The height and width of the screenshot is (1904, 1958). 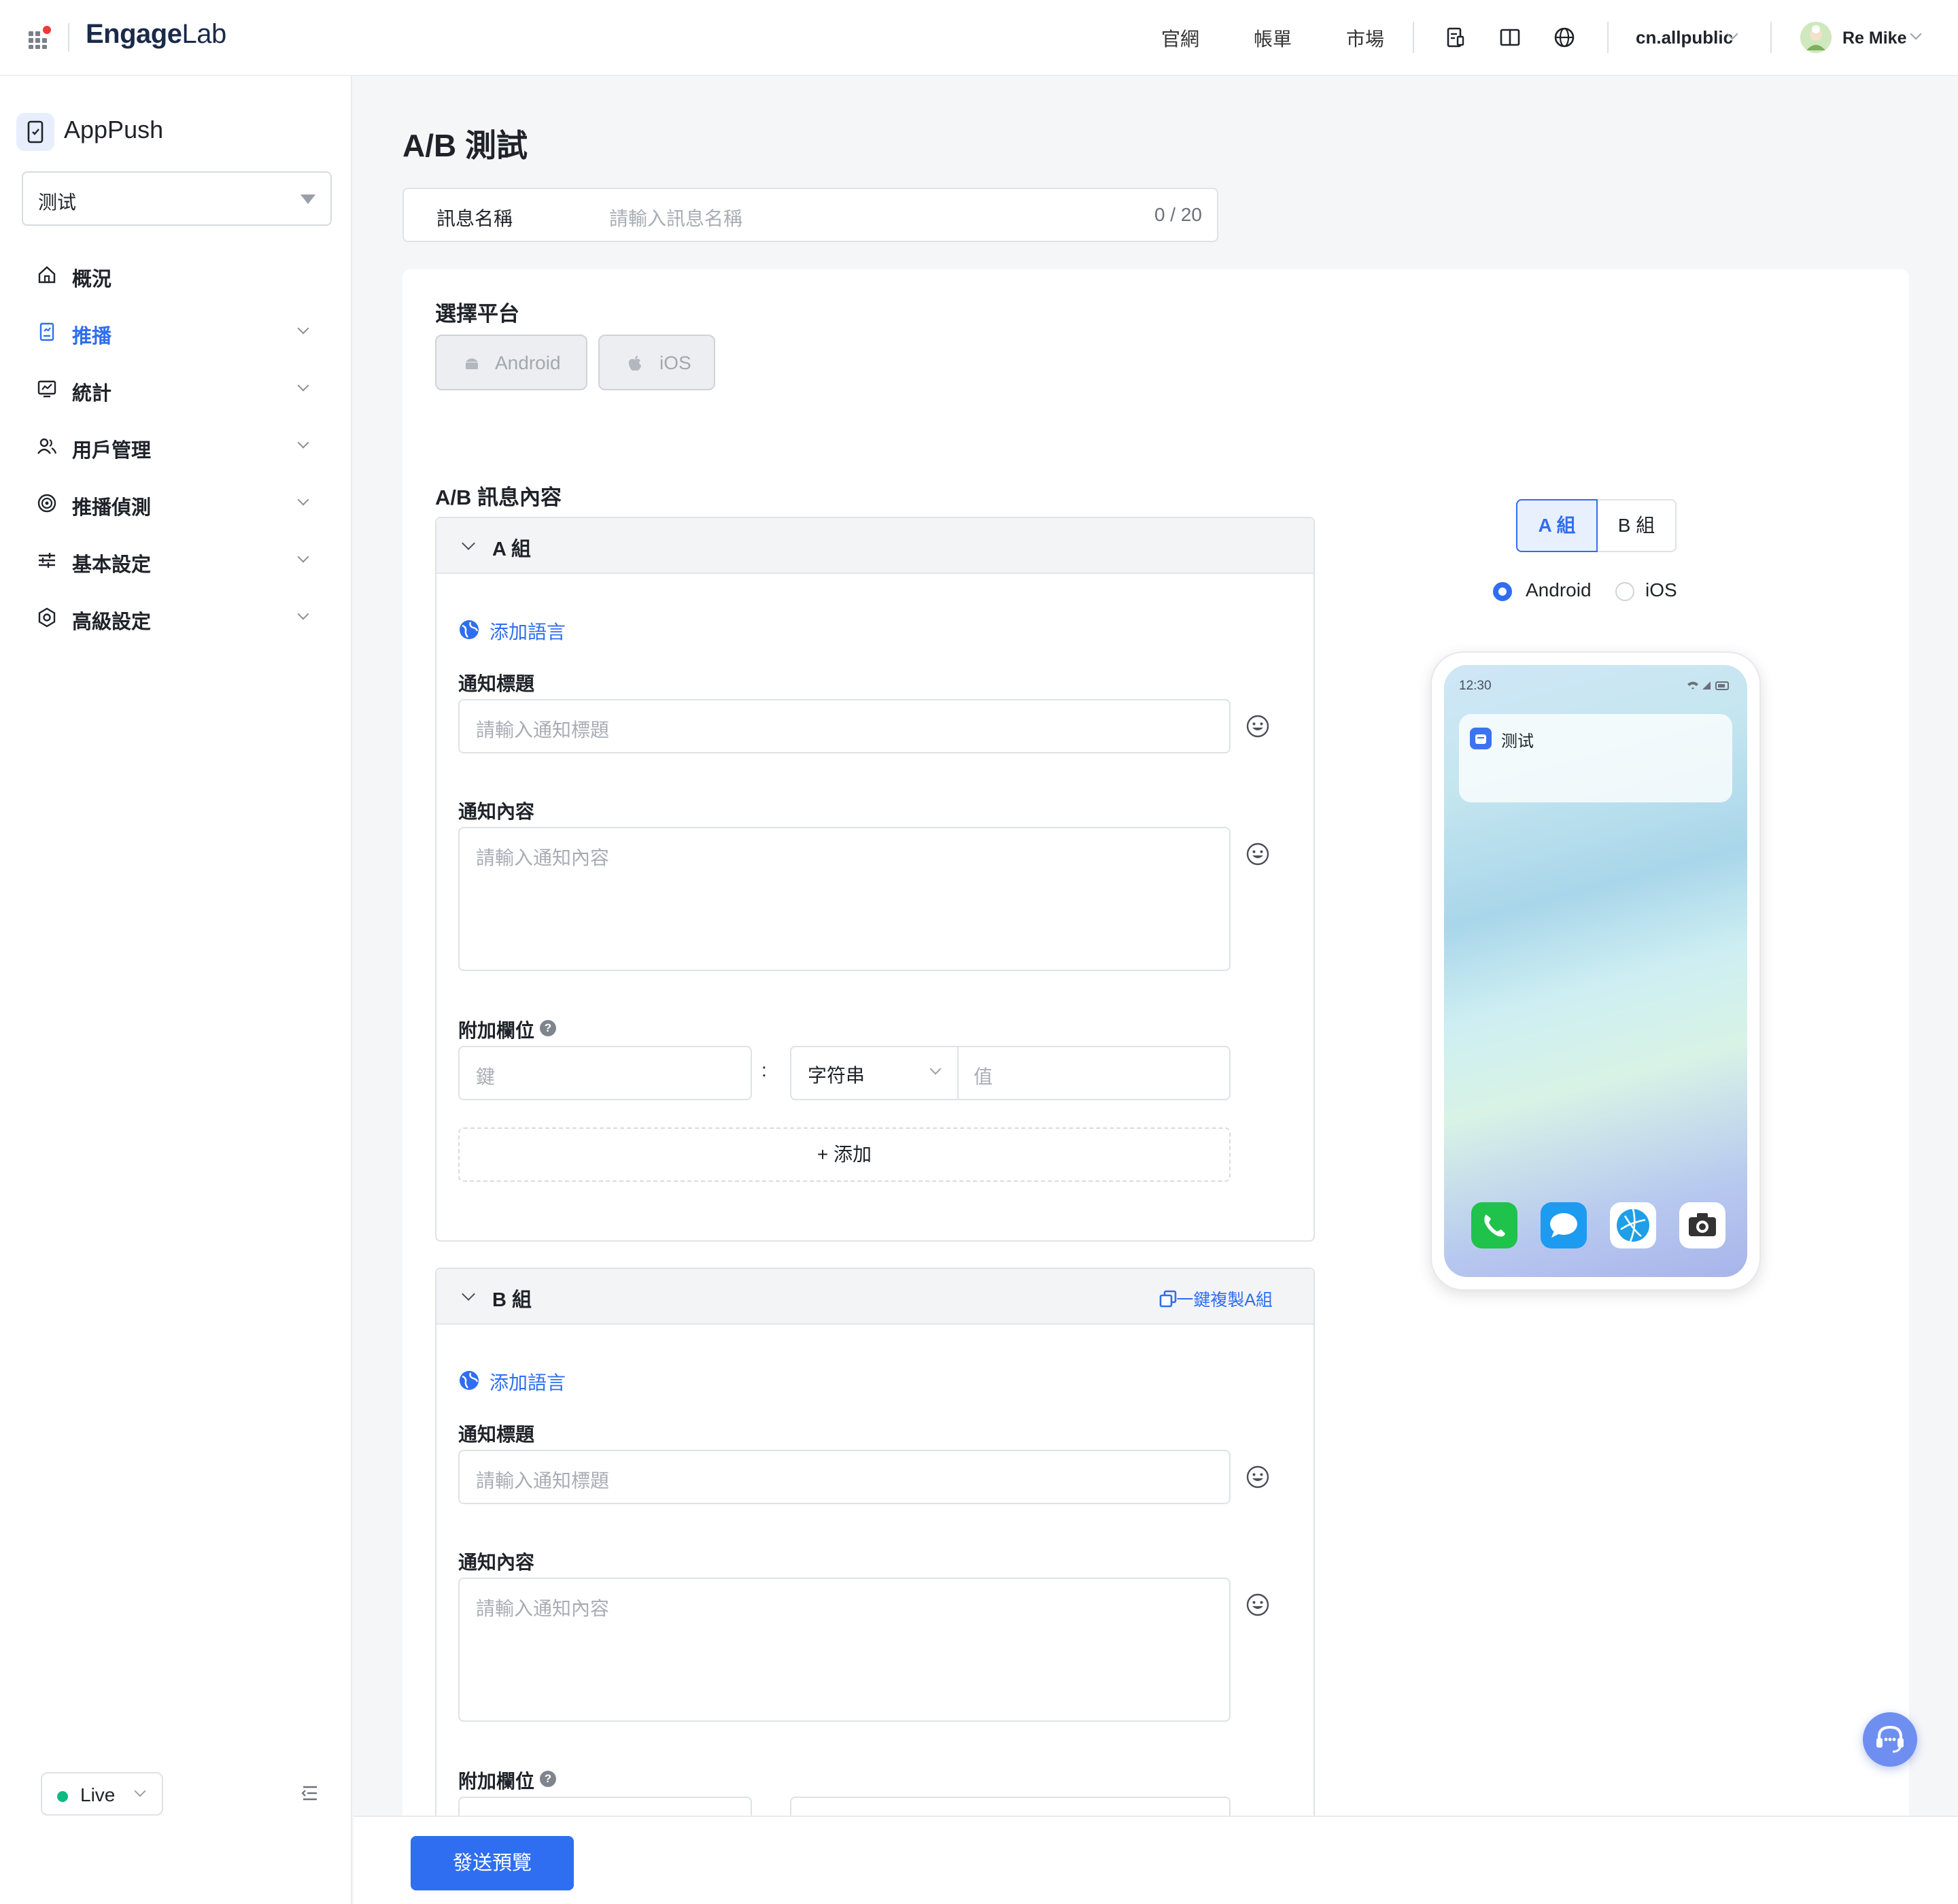 I want to click on messages-icon, so click(x=1564, y=1225).